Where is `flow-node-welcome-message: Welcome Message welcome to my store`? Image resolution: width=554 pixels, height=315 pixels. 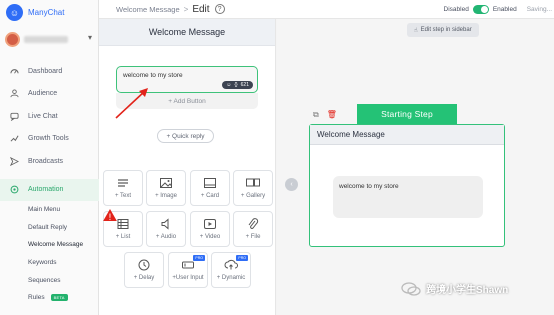
flow-node-welcome-message: Welcome Message welcome to my store is located at coordinates (407, 185).